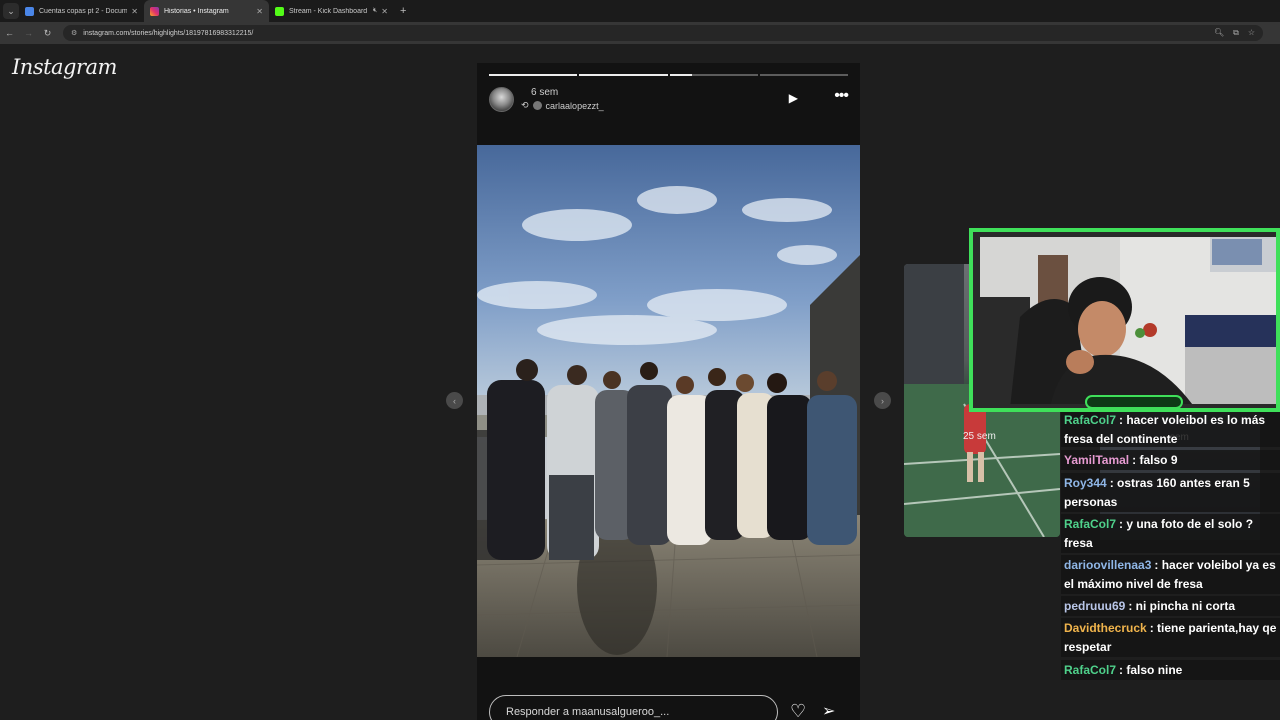  What do you see at coordinates (29, 11) in the screenshot?
I see `doc-icon` at bounding box center [29, 11].